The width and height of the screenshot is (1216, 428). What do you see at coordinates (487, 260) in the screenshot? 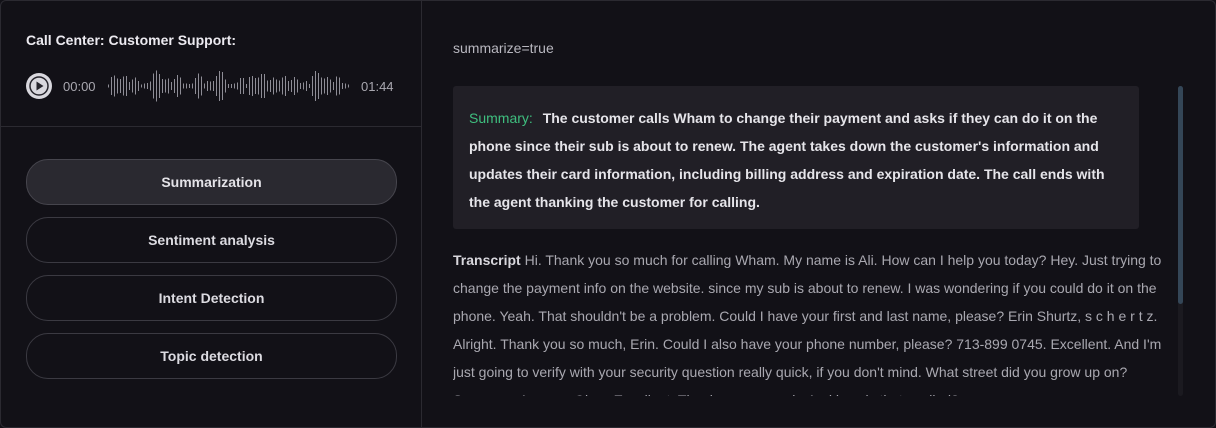
I see `transcript-label: Transcript` at bounding box center [487, 260].